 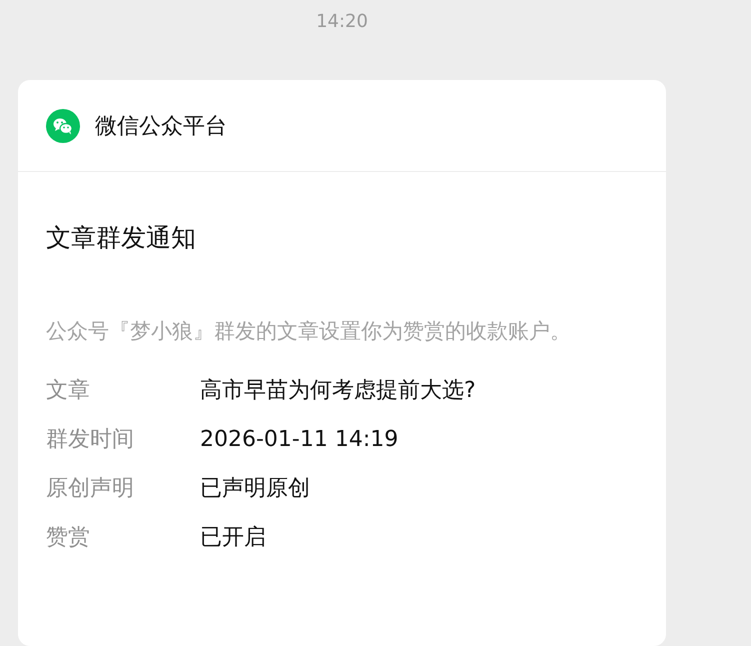 I want to click on account-name: 微信公众平台, so click(x=161, y=126).